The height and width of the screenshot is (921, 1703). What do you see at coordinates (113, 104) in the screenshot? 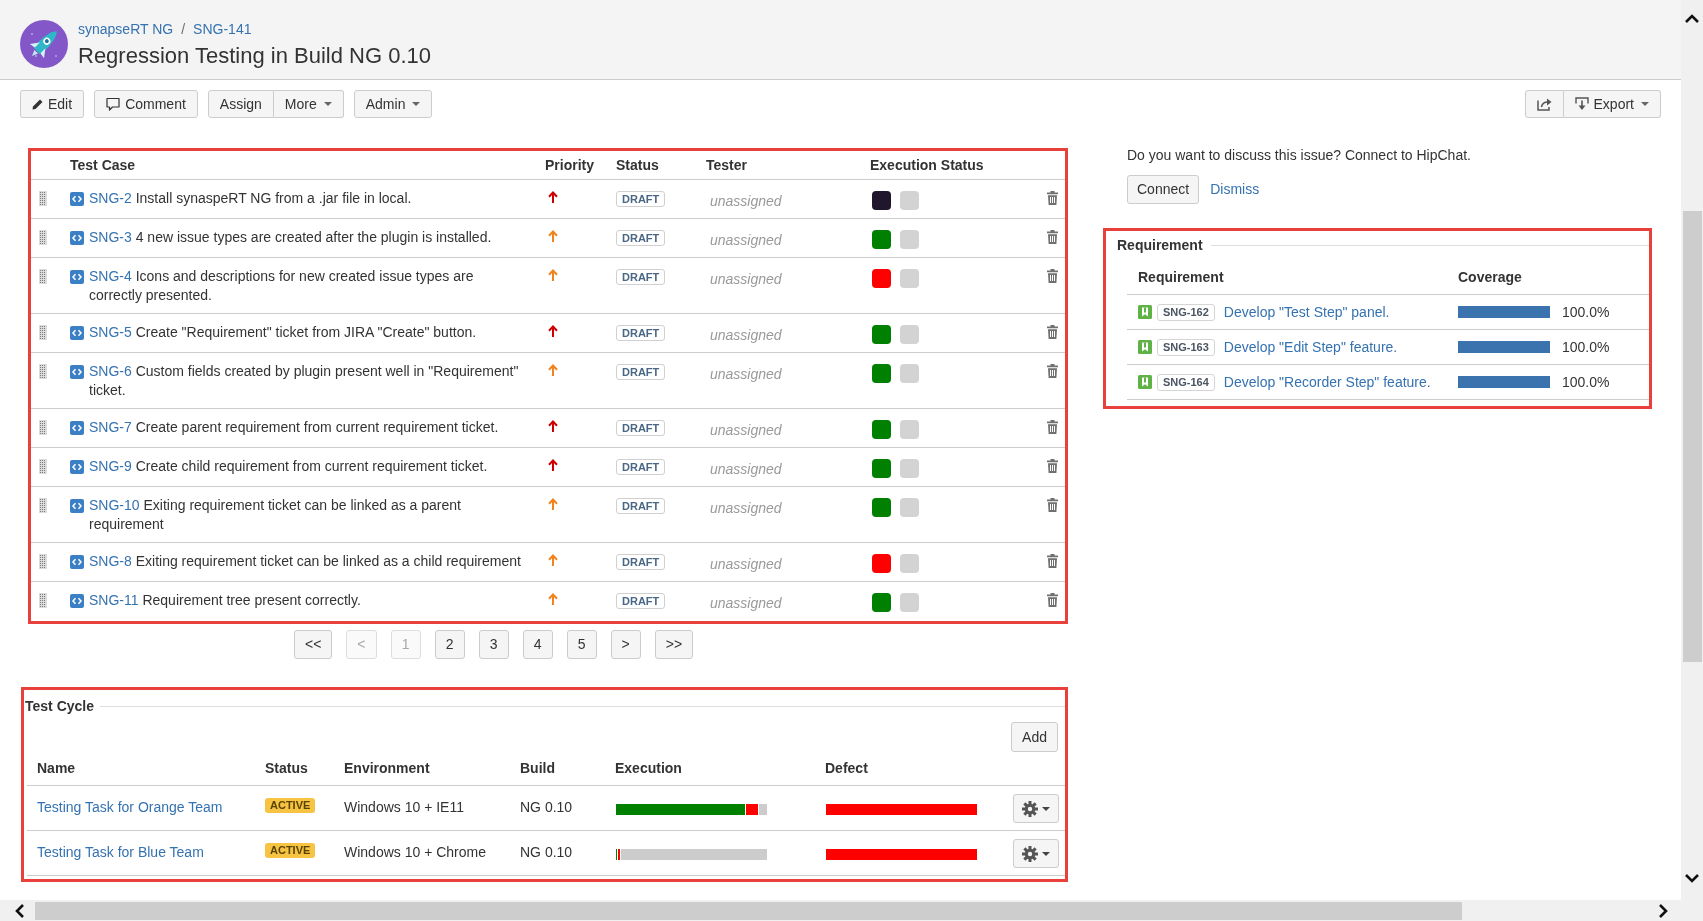
I see `speech-bubble-icon` at bounding box center [113, 104].